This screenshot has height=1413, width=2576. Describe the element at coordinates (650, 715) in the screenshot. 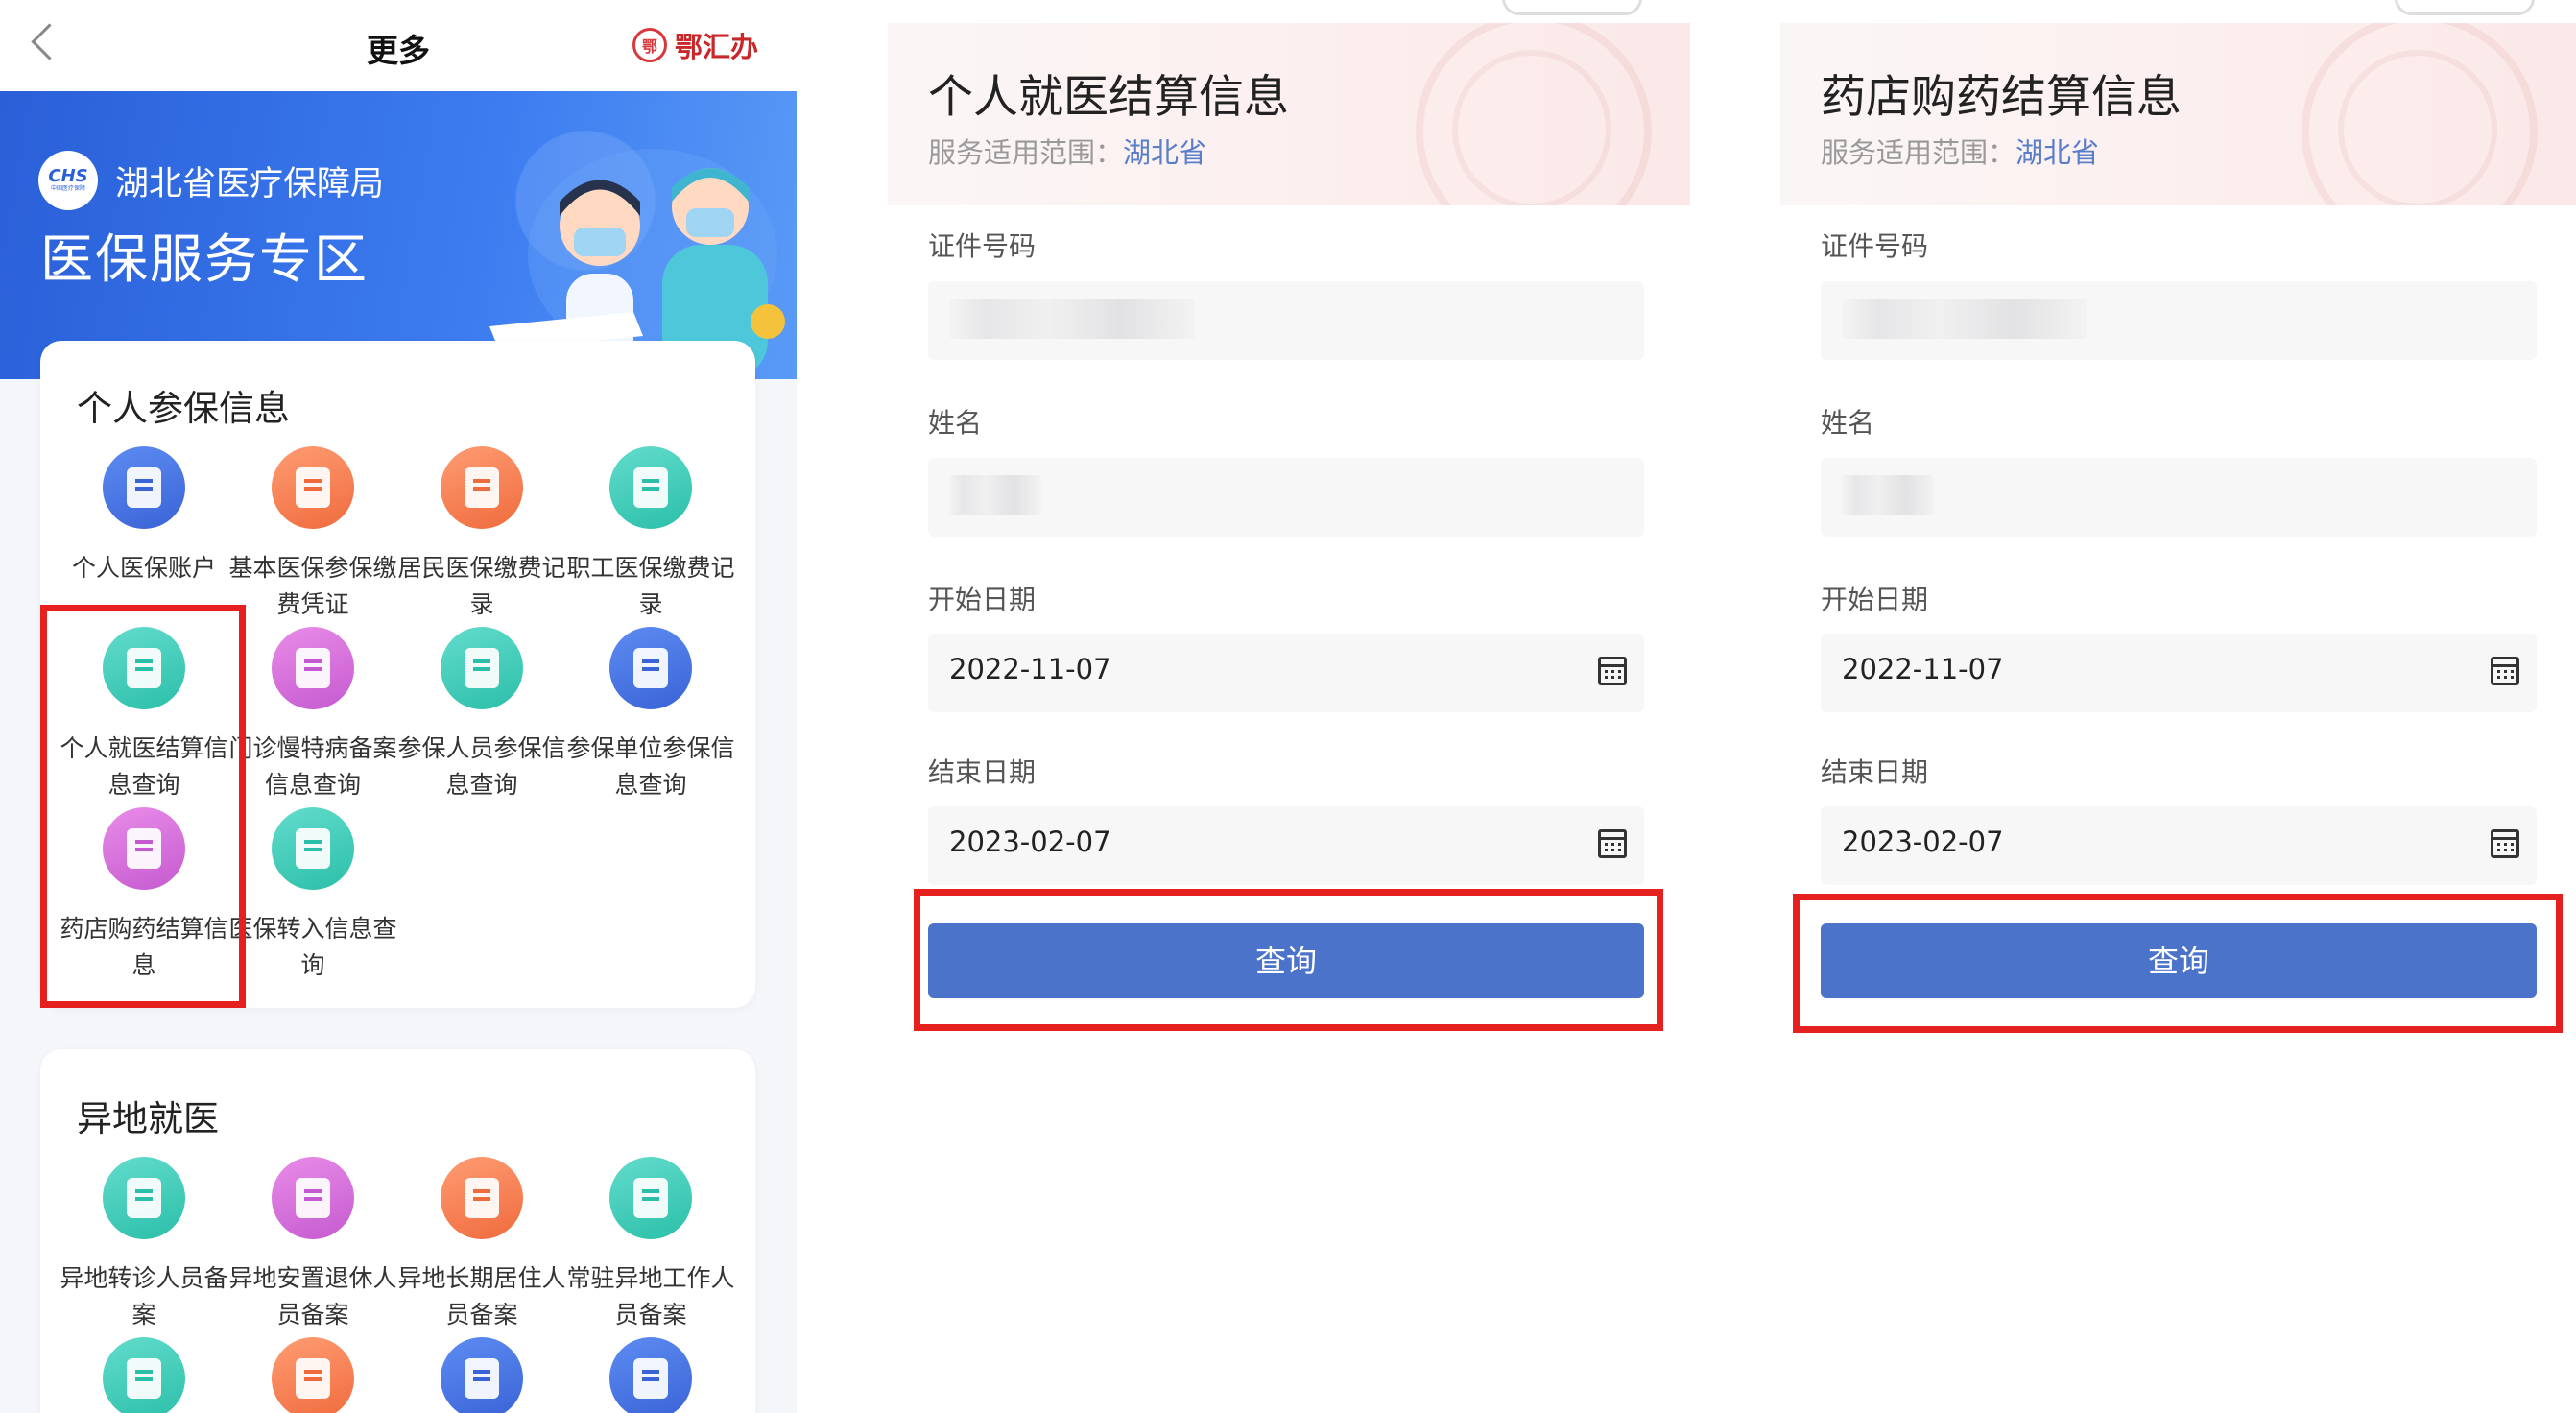

I see `service-unit-insurance-query: 参保单位参保信息查询` at that location.